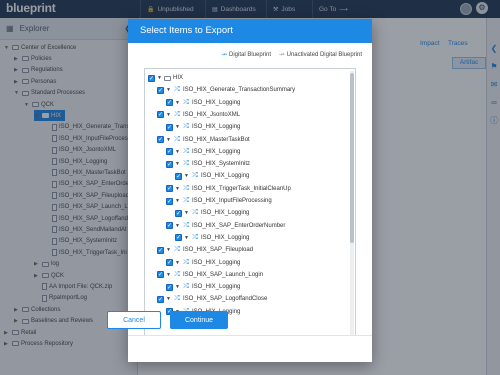 The image size is (500, 375). I want to click on export-item-label: HIX, so click(178, 78).